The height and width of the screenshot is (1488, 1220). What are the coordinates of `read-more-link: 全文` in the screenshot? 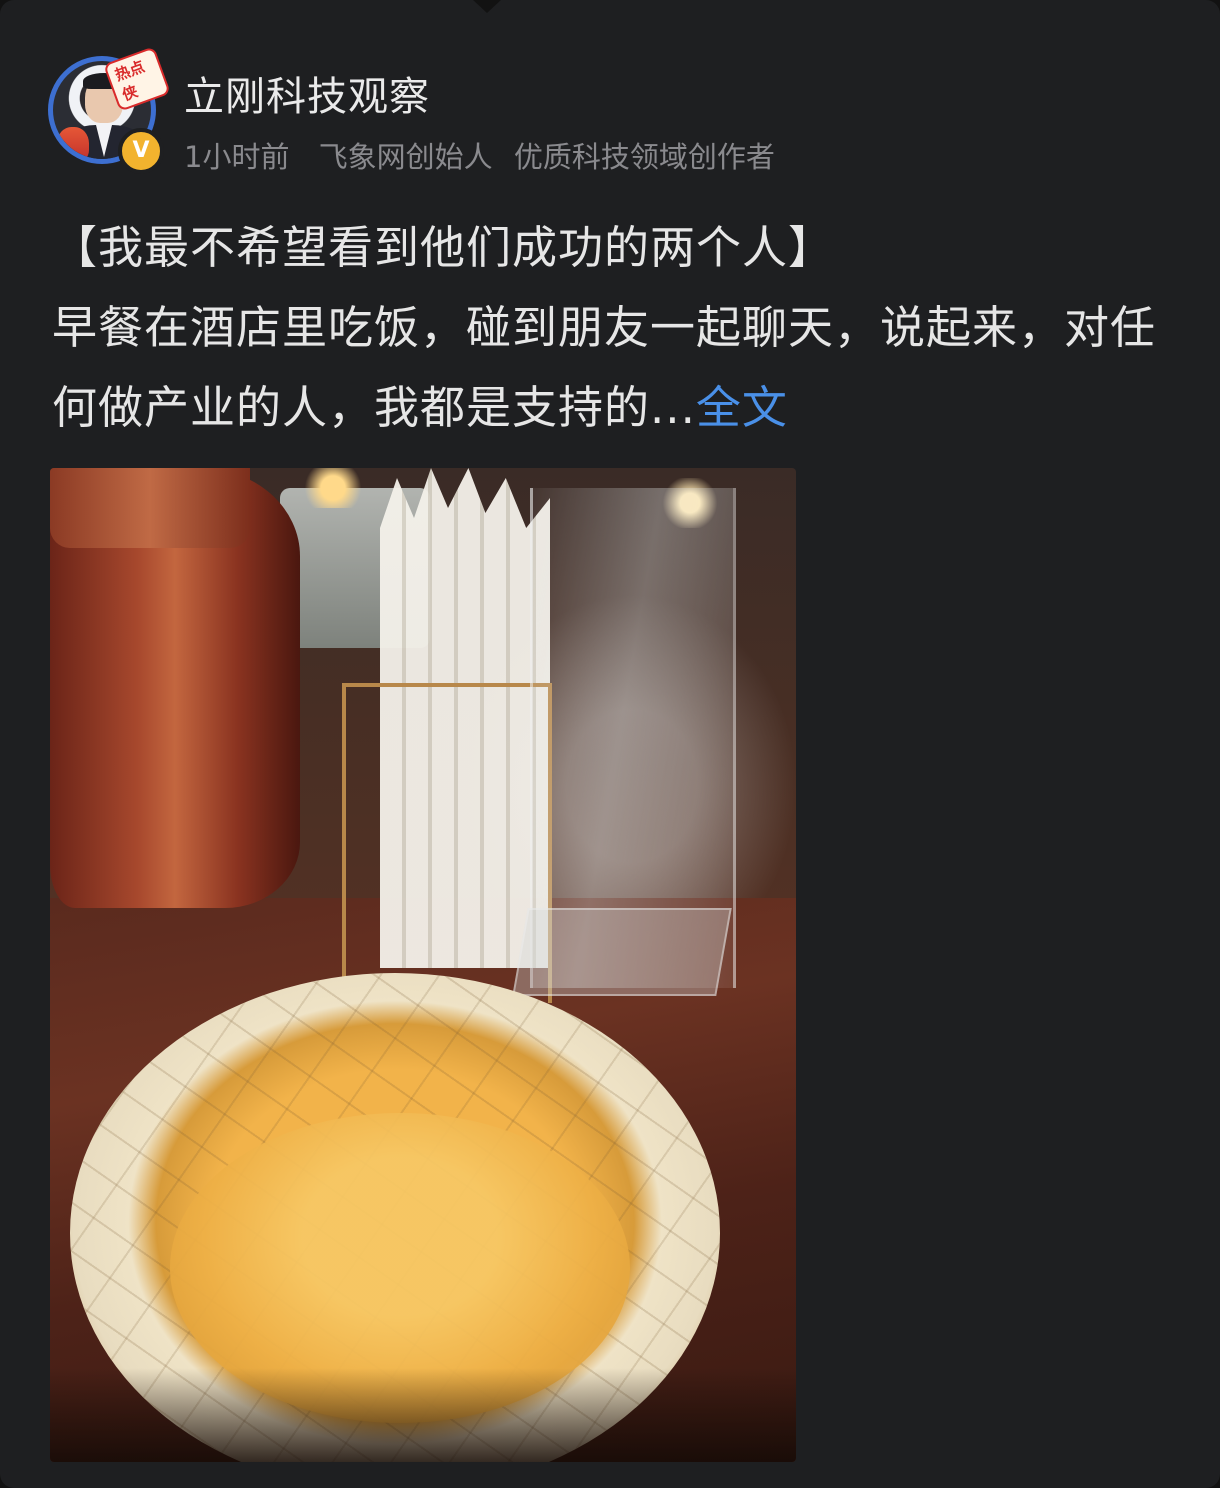 It's located at (742, 407).